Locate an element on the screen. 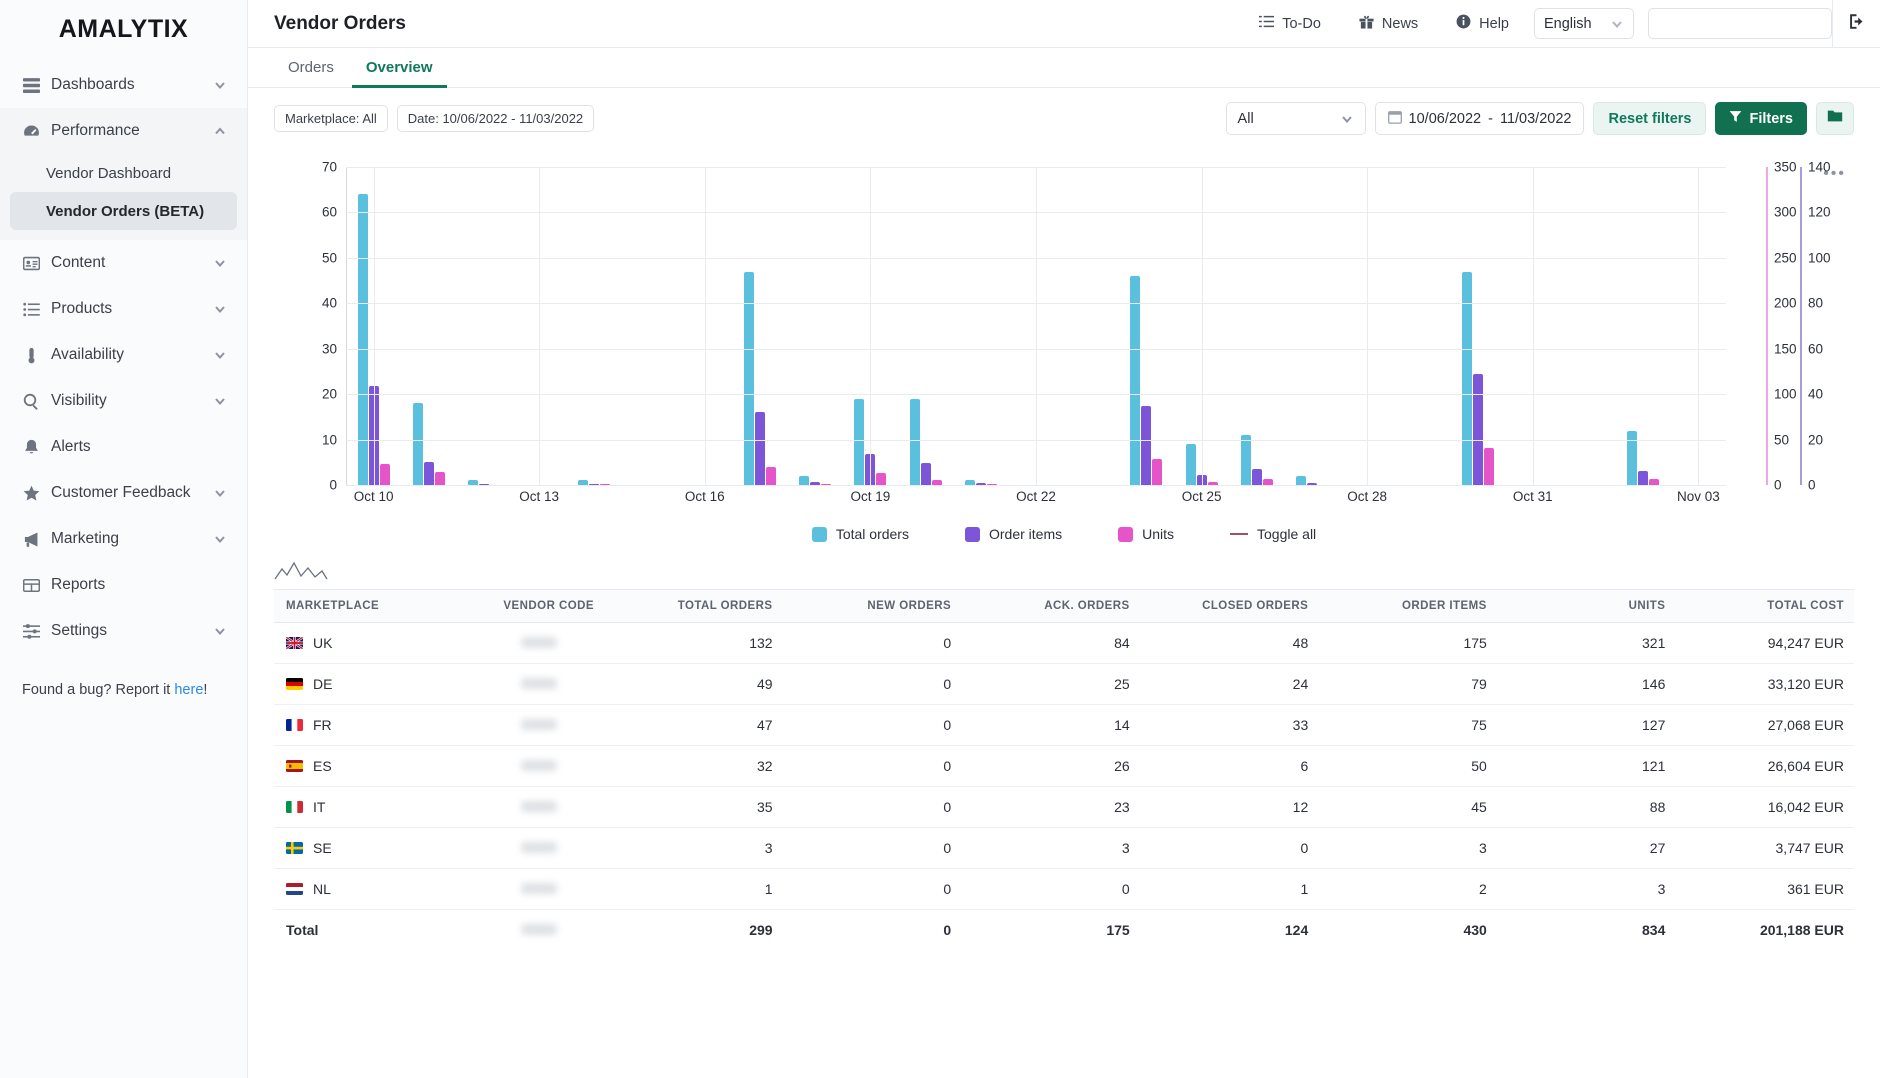 This screenshot has width=1880, height=1078. sidebar-item-availability: Availability is located at coordinates (123, 355).